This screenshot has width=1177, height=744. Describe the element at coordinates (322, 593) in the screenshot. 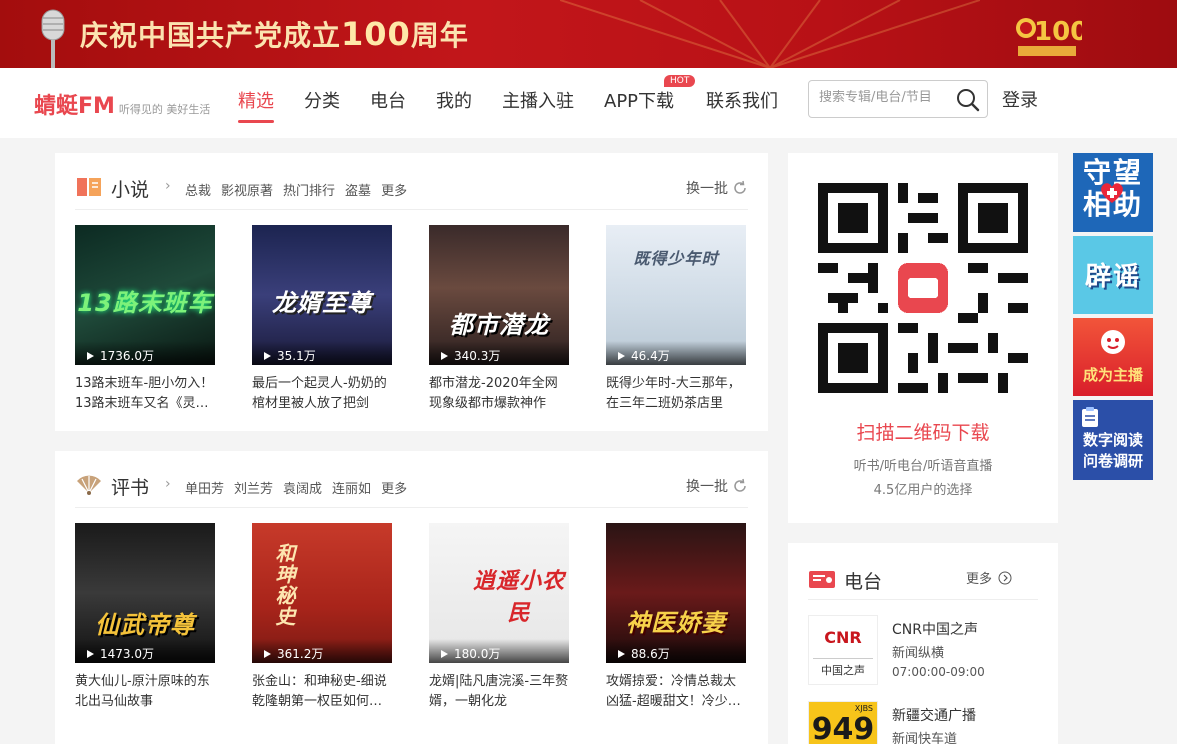

I see `book-cover: 和珅秘史 361.2万` at that location.